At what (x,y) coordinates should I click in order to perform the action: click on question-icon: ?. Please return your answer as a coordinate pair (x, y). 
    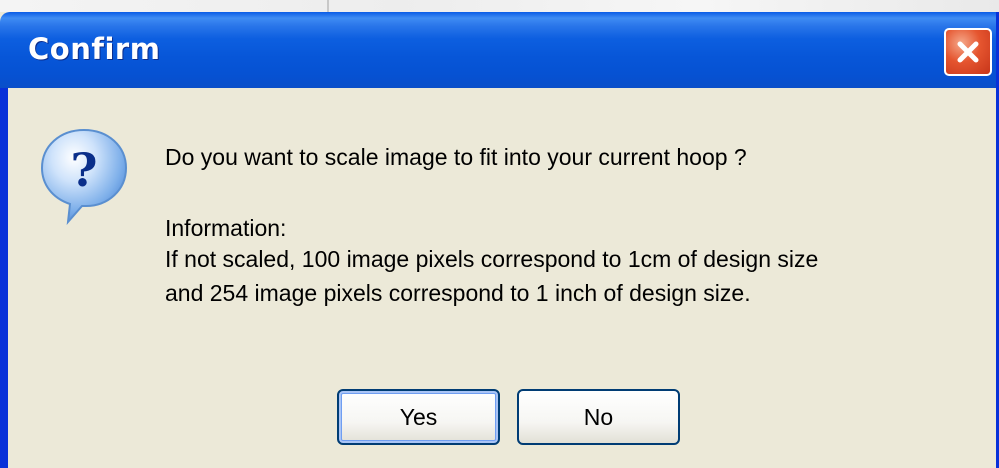
    Looking at the image, I should click on (84, 177).